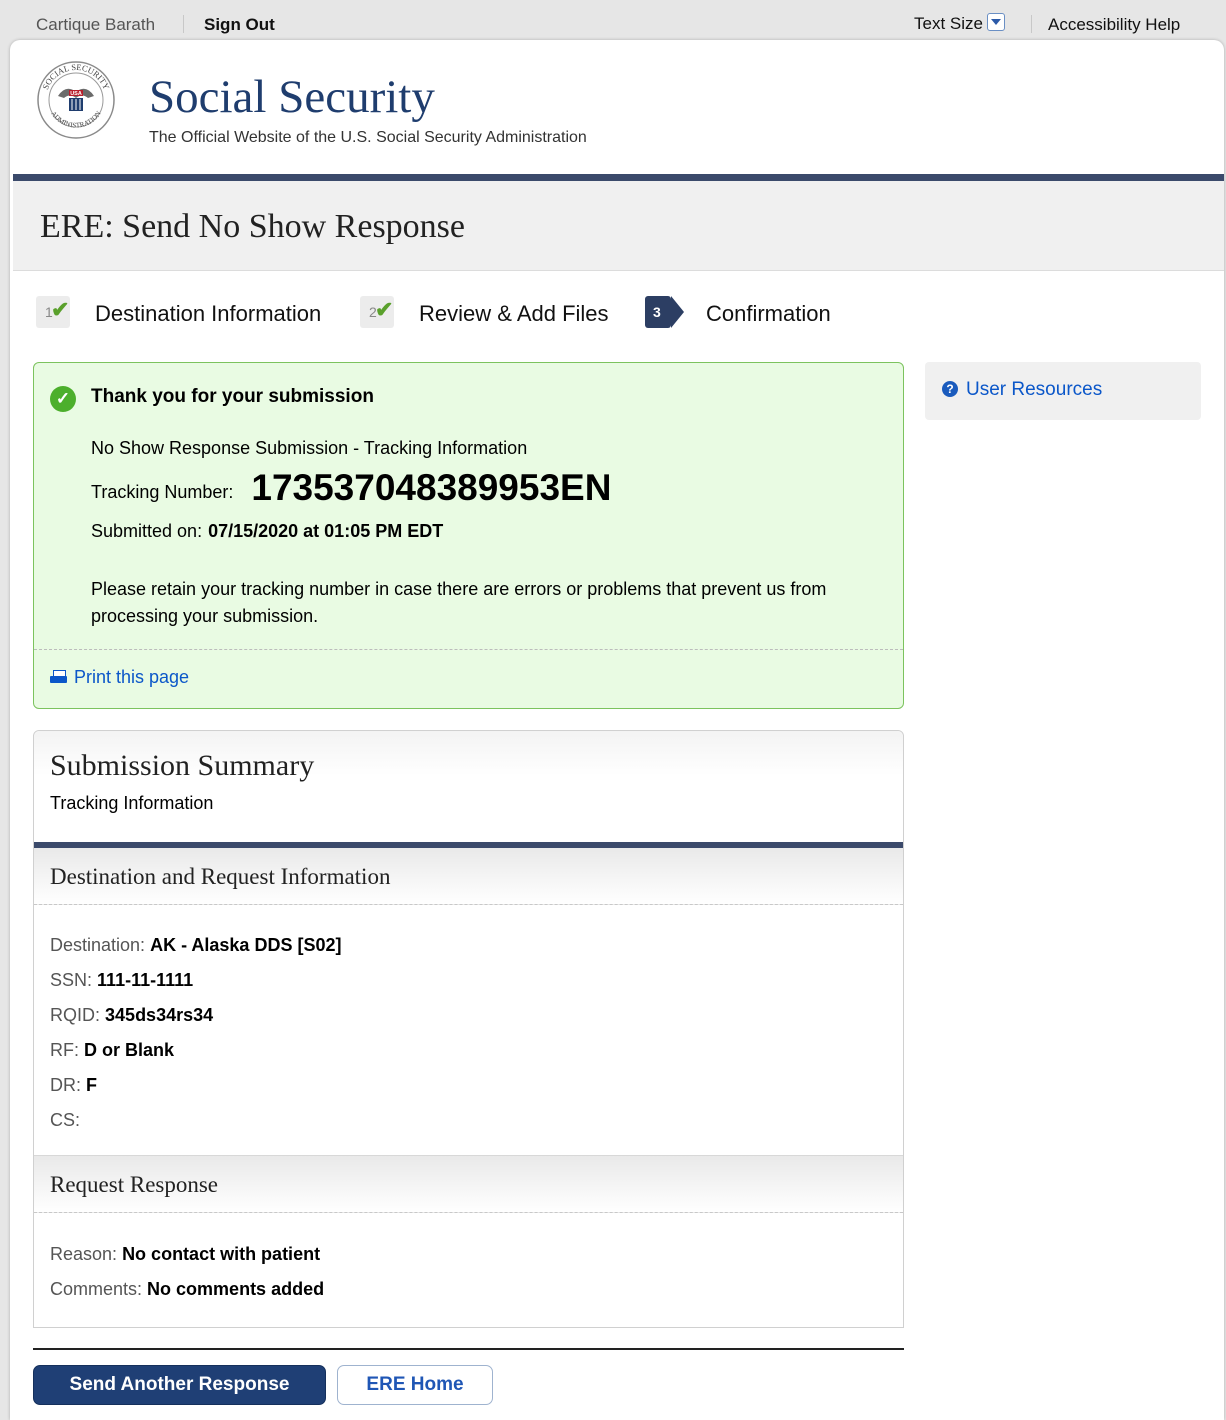 The width and height of the screenshot is (1226, 1420). I want to click on field-rf: RF: D or Blank, so click(112, 1050).